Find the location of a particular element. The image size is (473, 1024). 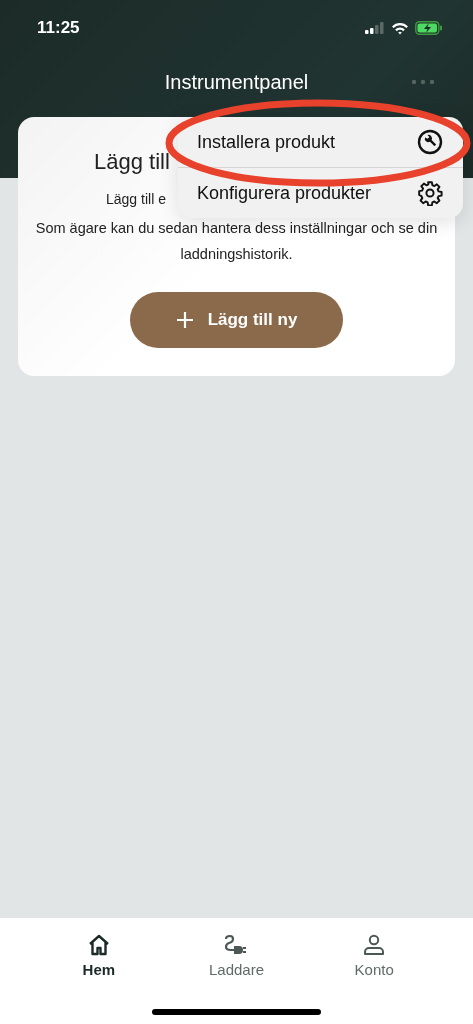

wifi-icon is located at coordinates (400, 28).